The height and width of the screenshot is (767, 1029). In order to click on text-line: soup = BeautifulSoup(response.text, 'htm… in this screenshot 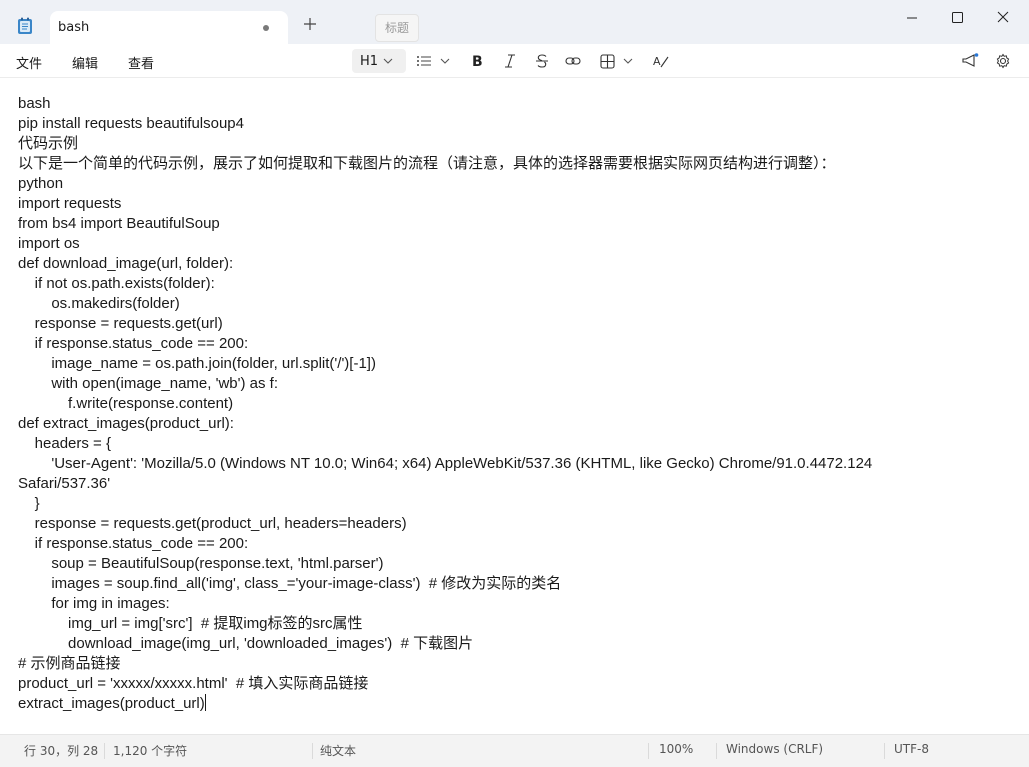, I will do `click(201, 563)`.